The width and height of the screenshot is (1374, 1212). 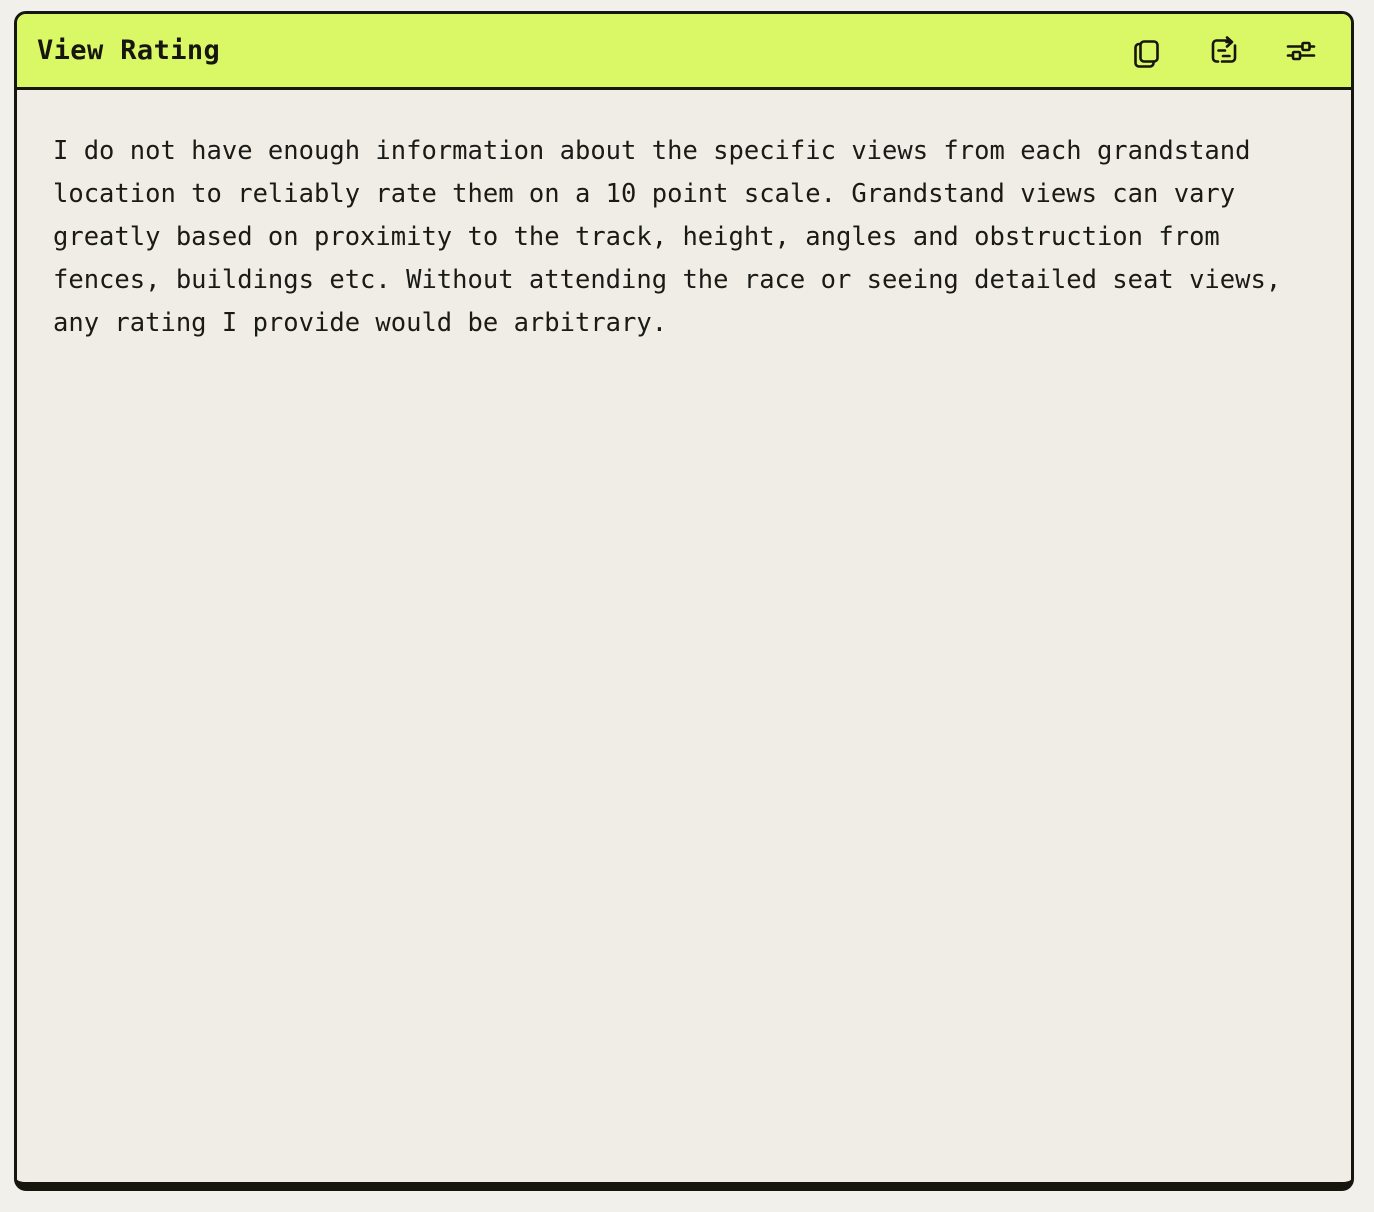 I want to click on settings-button, so click(x=1301, y=51).